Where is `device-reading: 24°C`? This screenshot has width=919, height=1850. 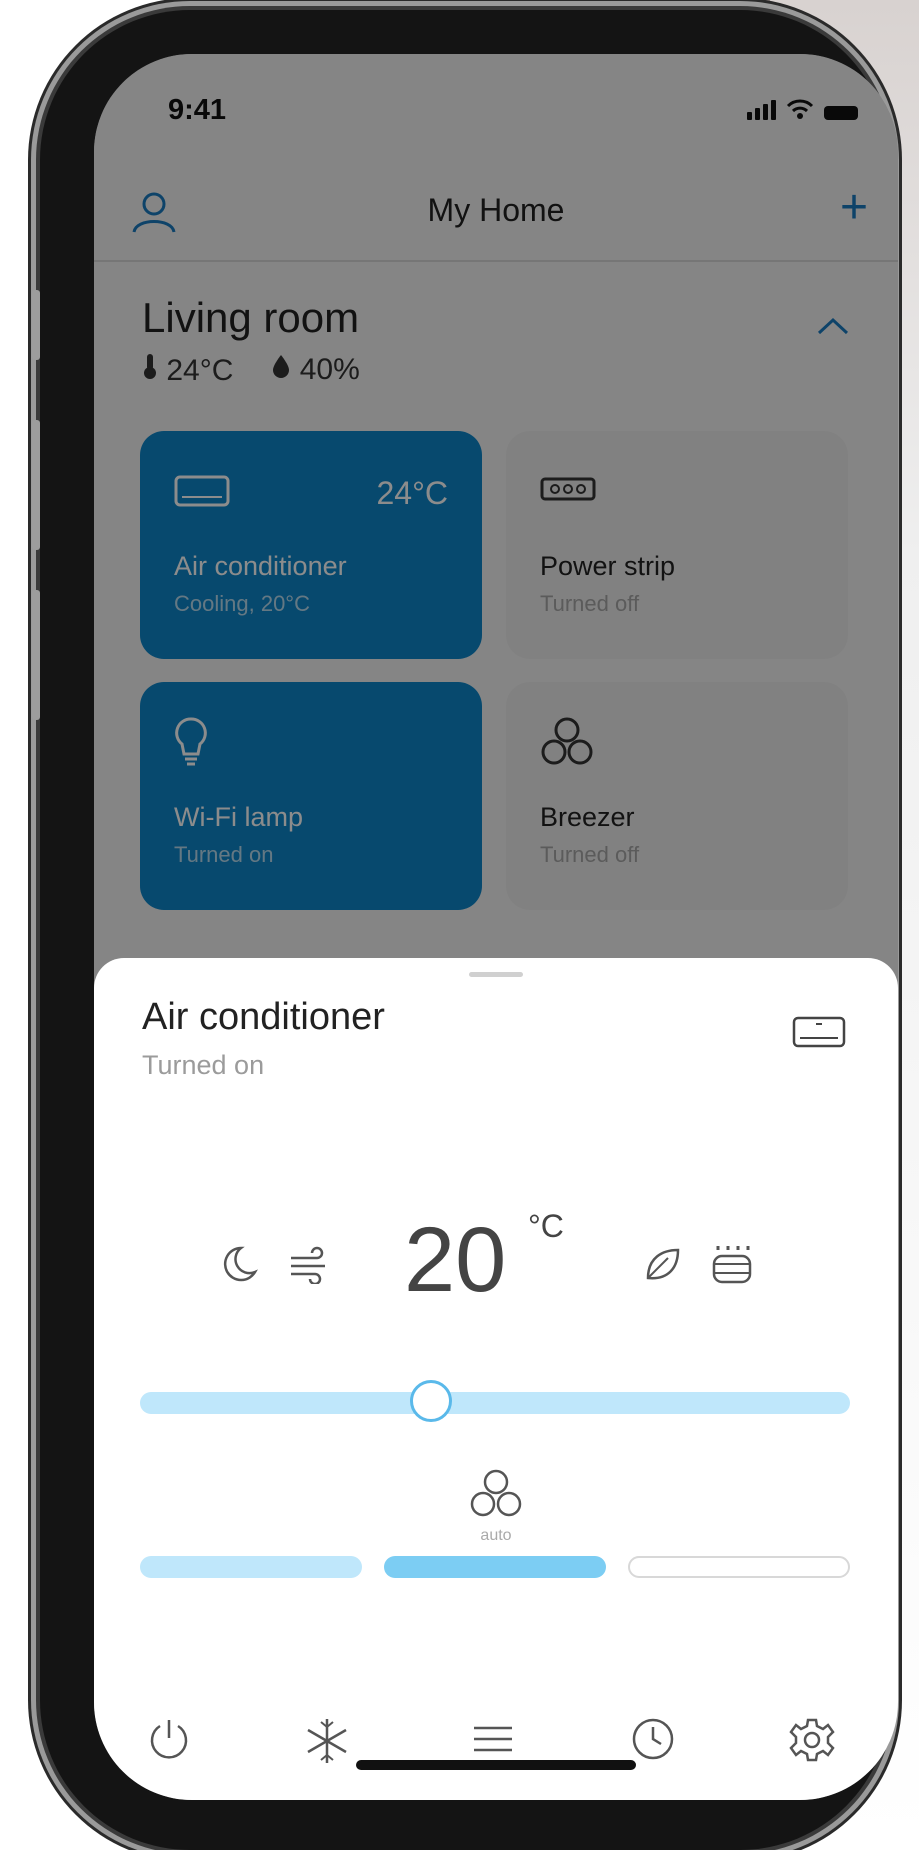
device-reading: 24°C is located at coordinates (412, 493).